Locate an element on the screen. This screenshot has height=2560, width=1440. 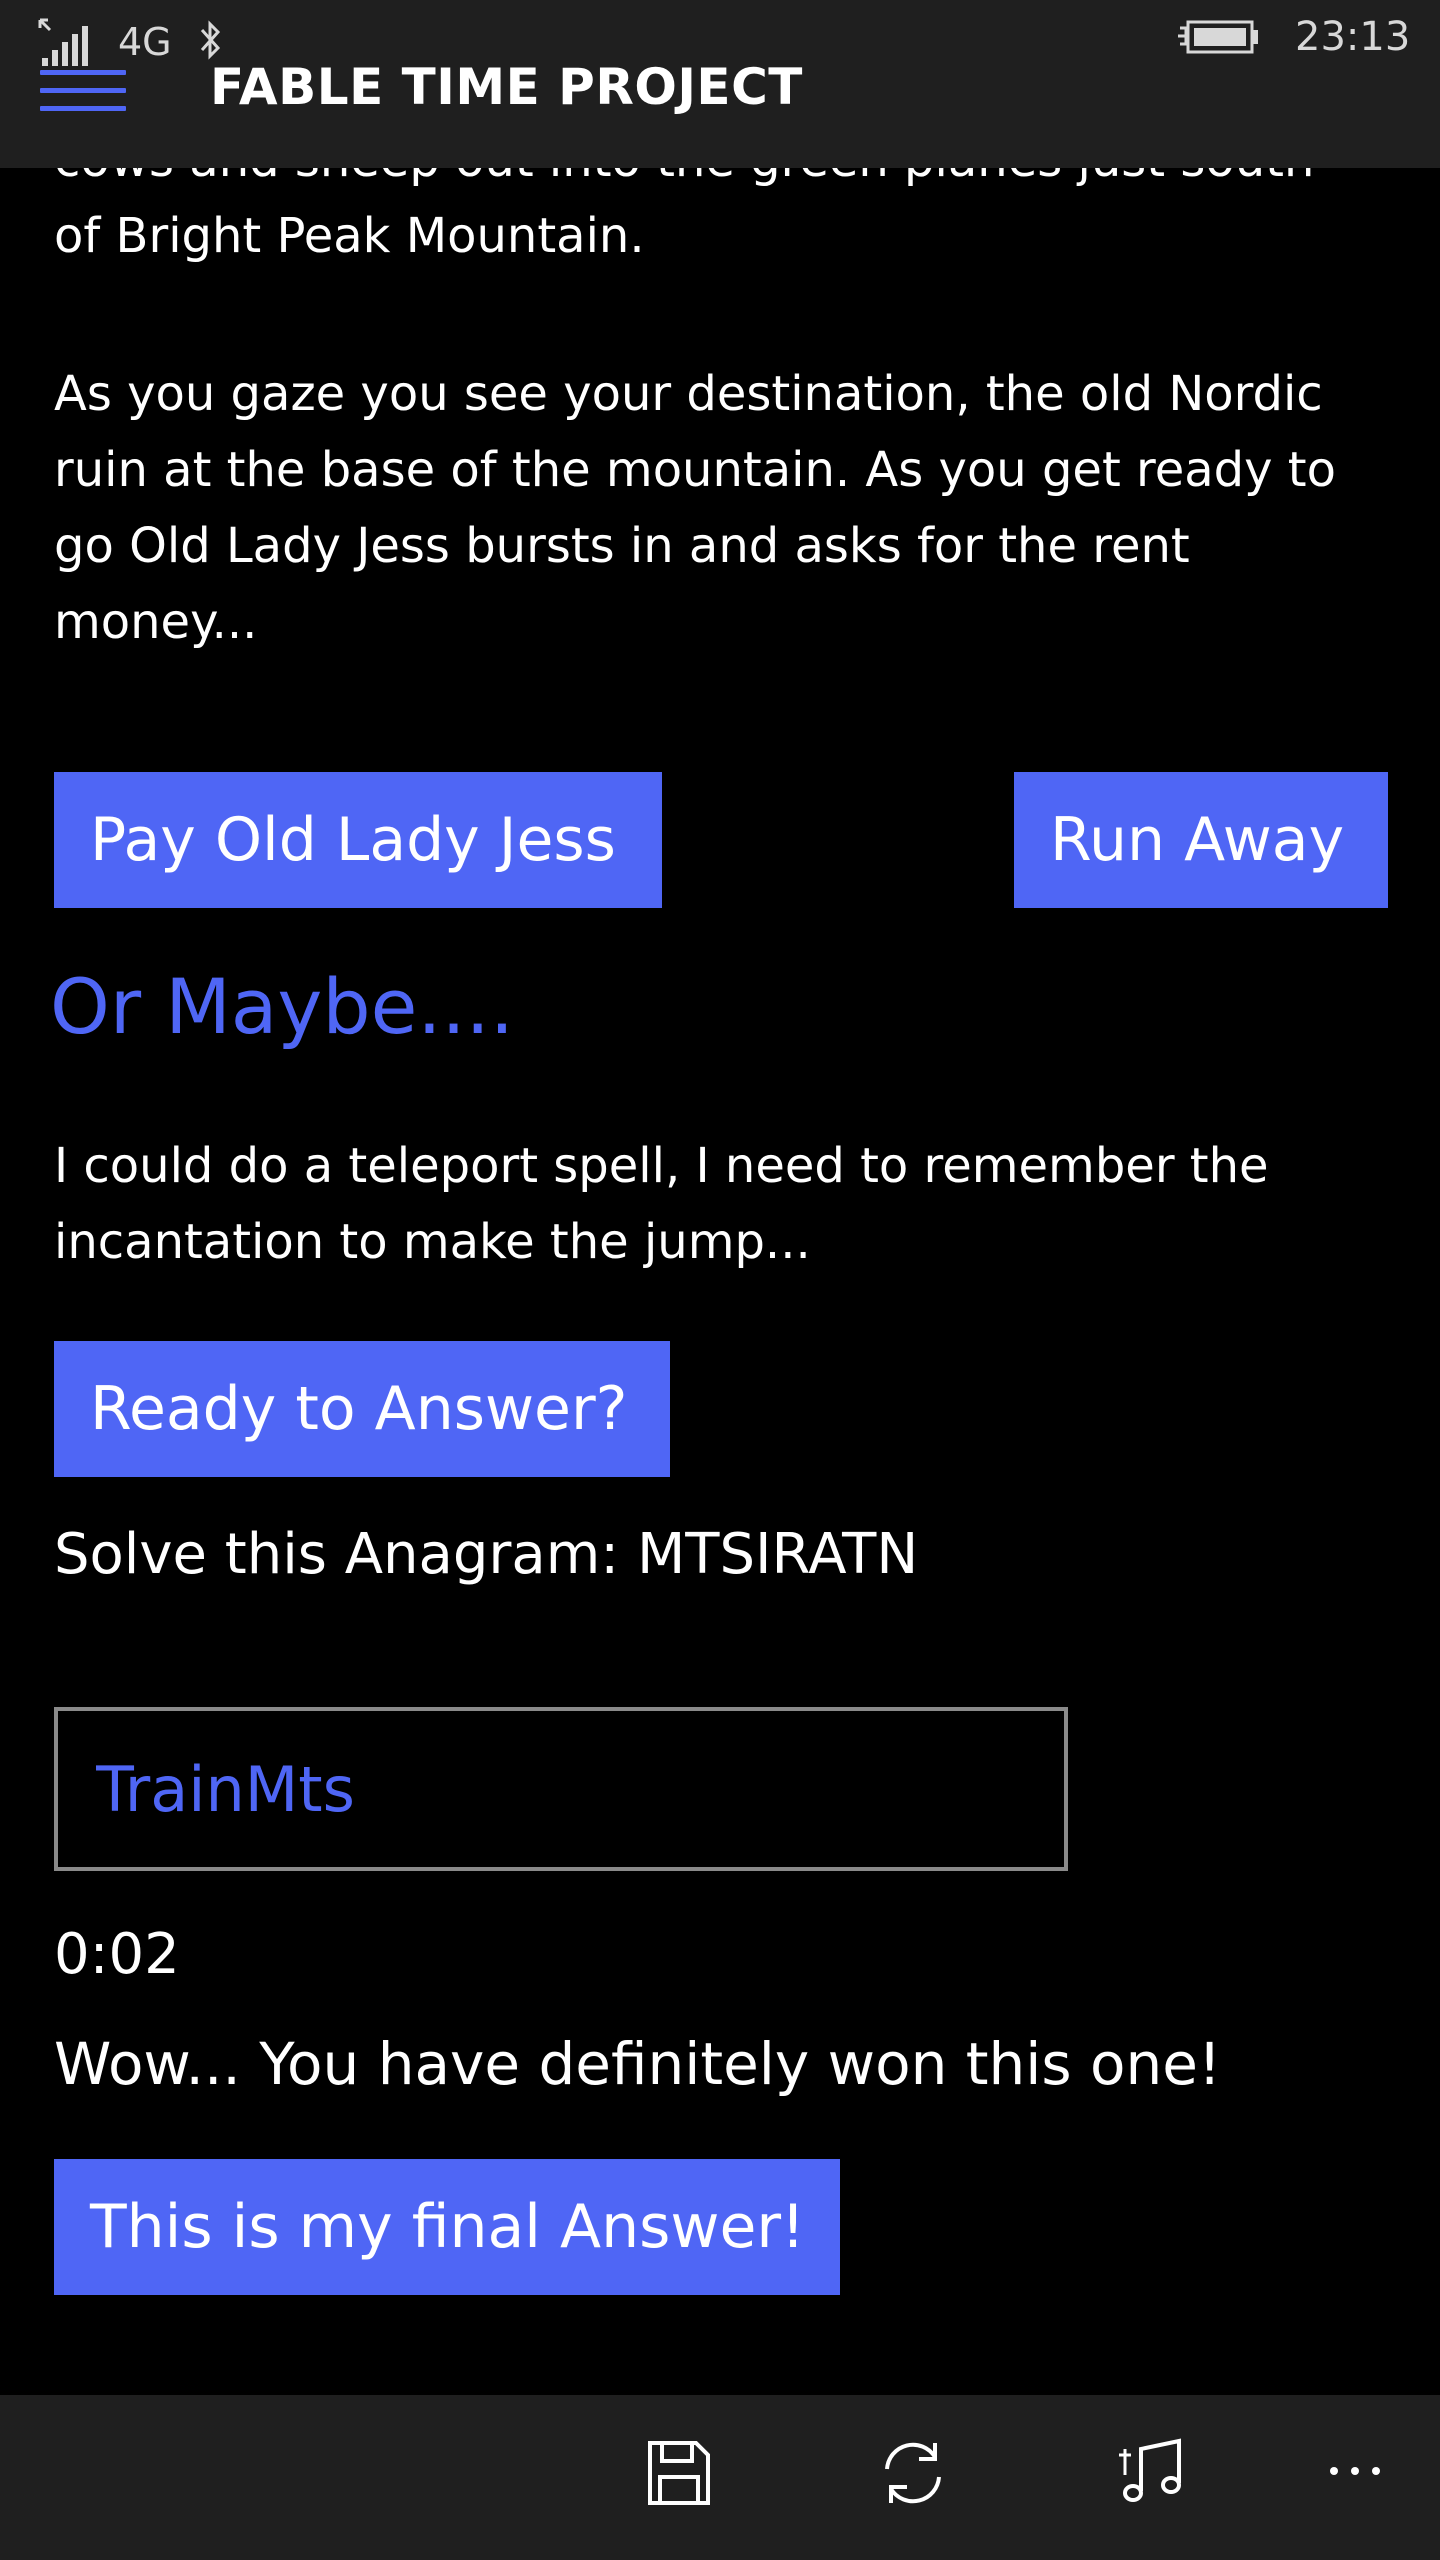
sync-icon is located at coordinates (913, 2473).